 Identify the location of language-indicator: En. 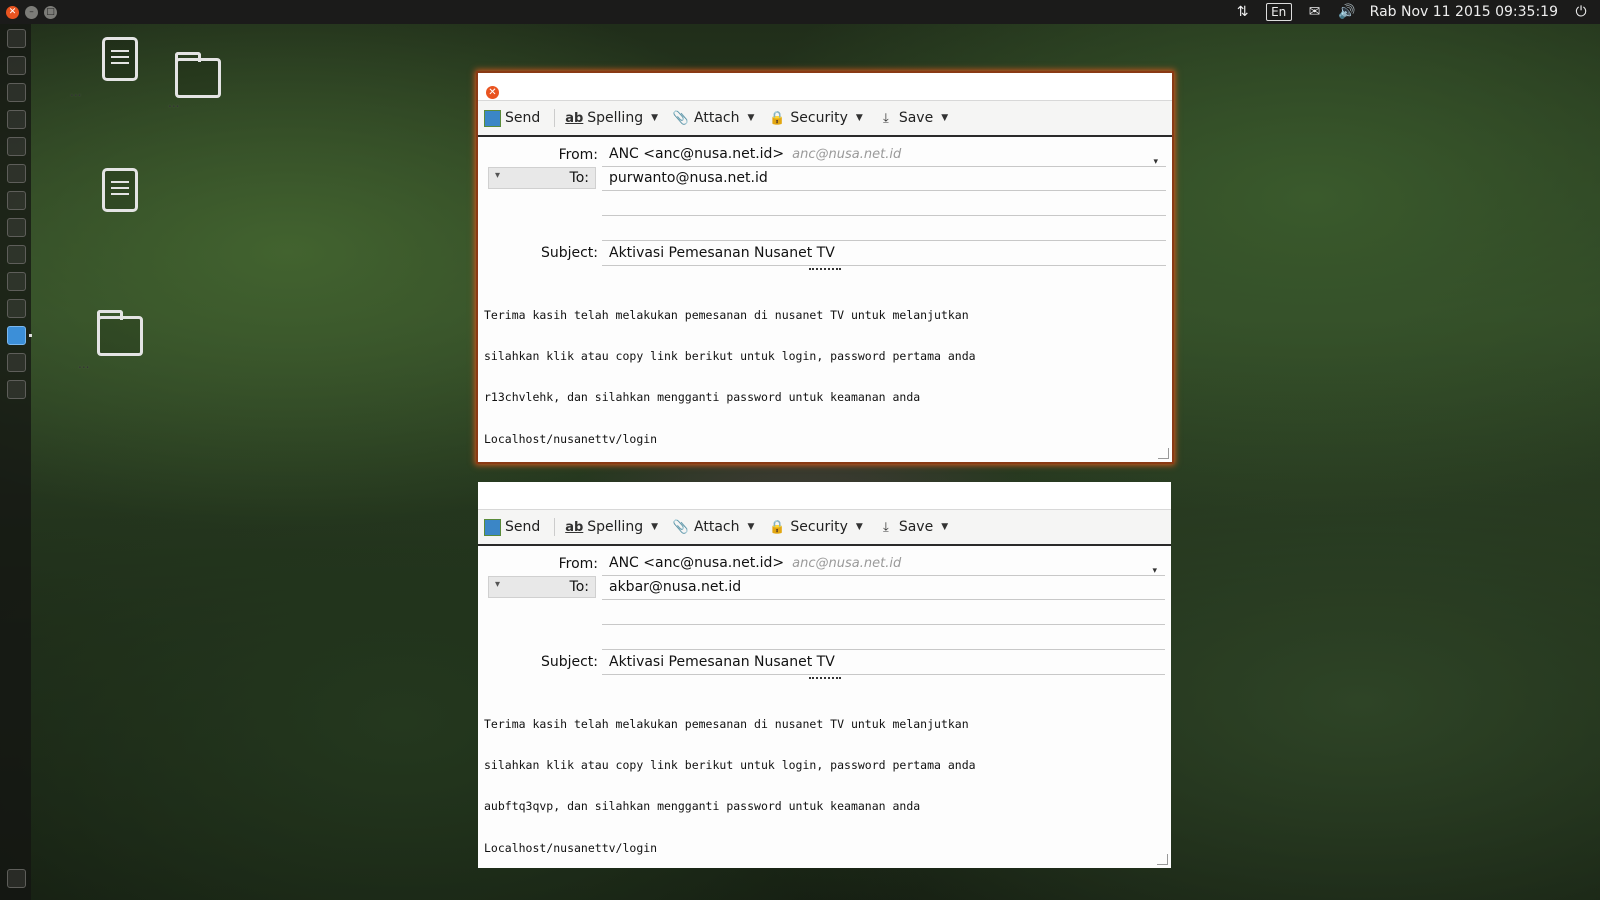
(1278, 12).